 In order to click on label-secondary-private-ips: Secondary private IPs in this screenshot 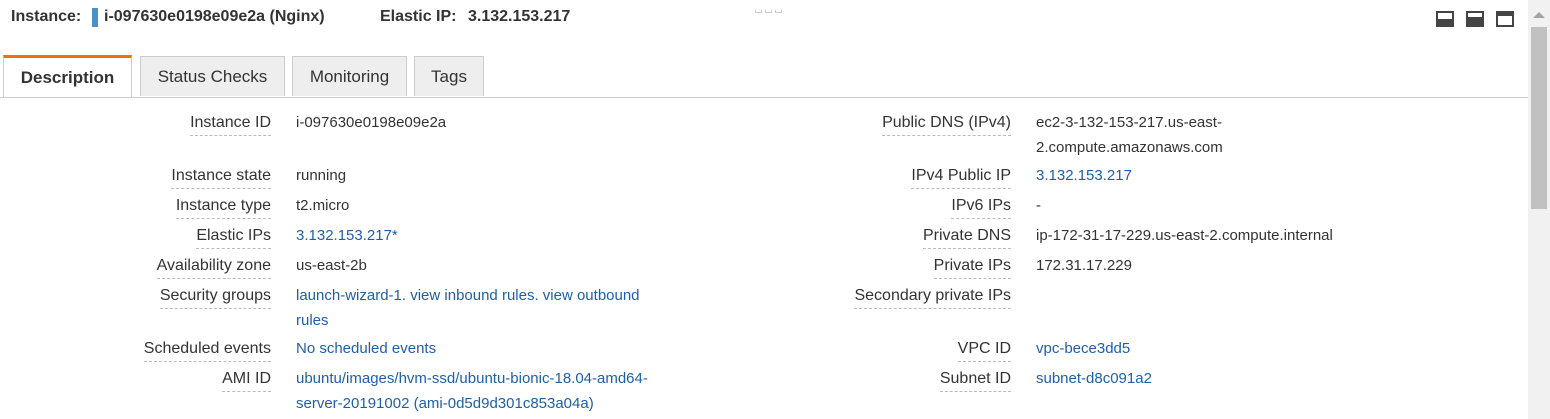, I will do `click(932, 298)`.